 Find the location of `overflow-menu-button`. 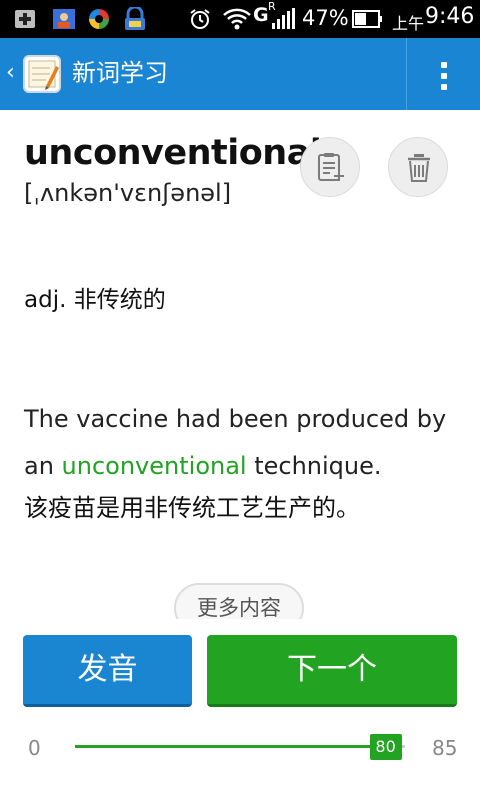

overflow-menu-button is located at coordinates (444, 74).